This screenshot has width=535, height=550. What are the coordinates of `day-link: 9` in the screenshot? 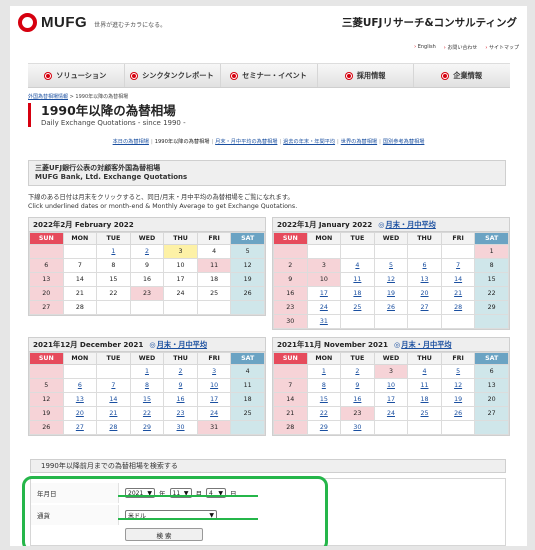 It's located at (357, 385).